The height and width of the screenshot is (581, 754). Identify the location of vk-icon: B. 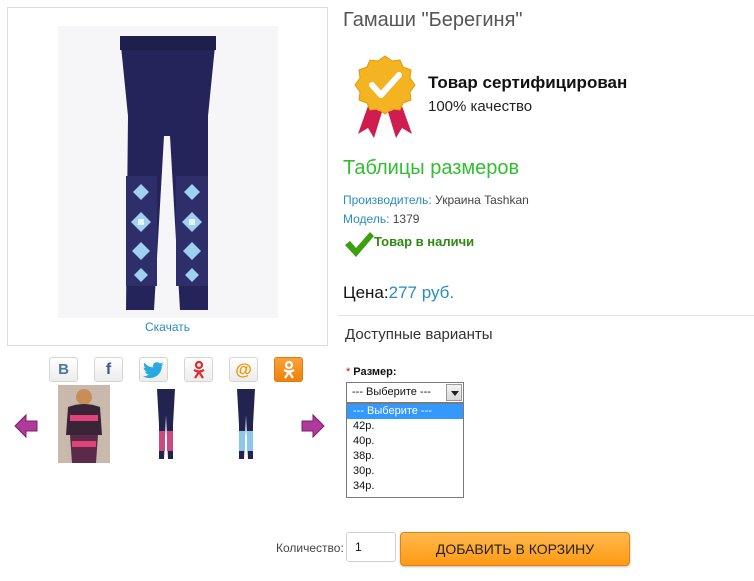
(63, 369).